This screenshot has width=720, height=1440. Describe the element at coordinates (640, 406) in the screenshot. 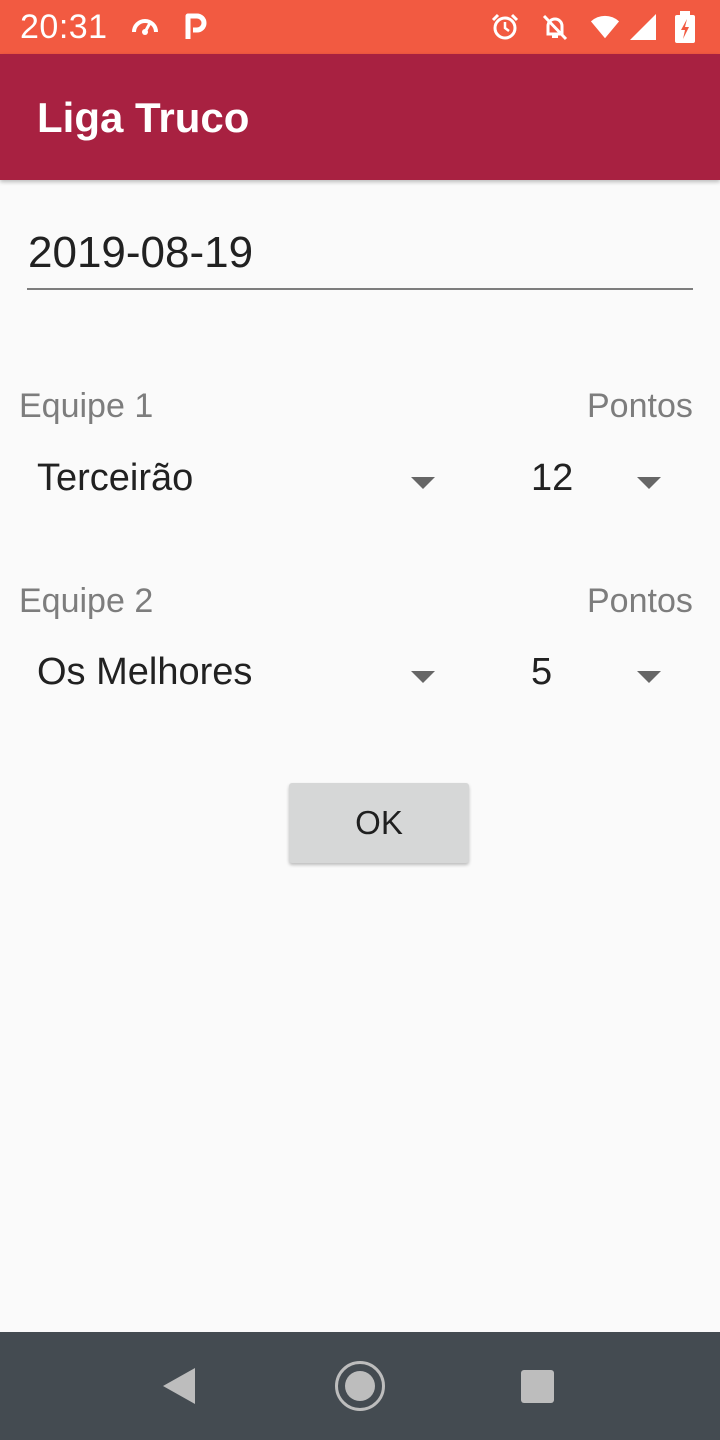

I see `team1-points-label: Pontos` at that location.